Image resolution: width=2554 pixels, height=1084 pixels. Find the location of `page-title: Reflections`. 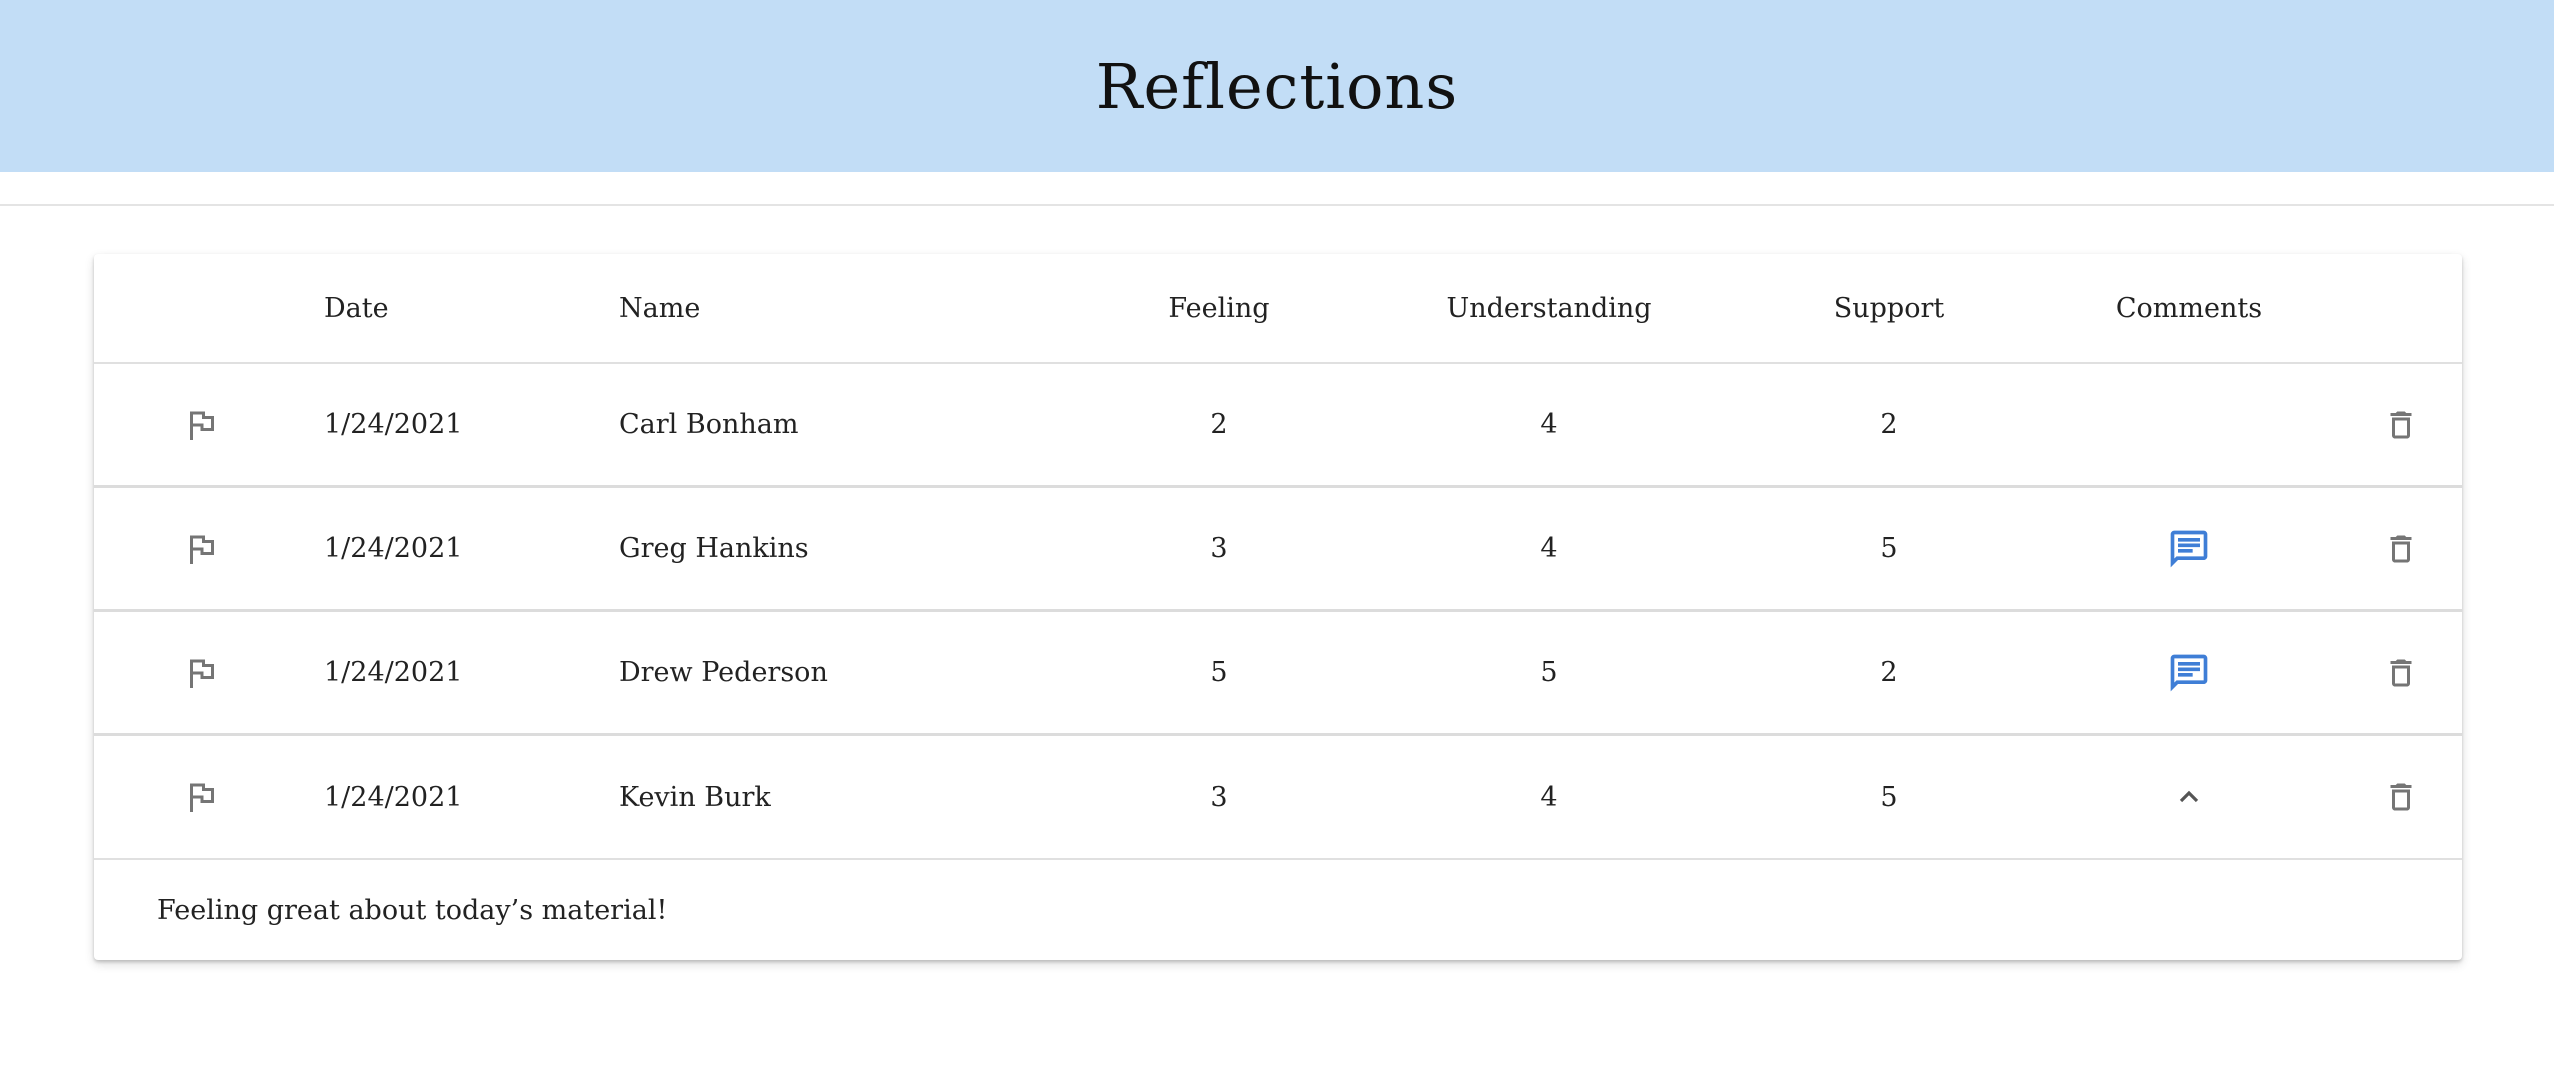

page-title: Reflections is located at coordinates (1277, 86).